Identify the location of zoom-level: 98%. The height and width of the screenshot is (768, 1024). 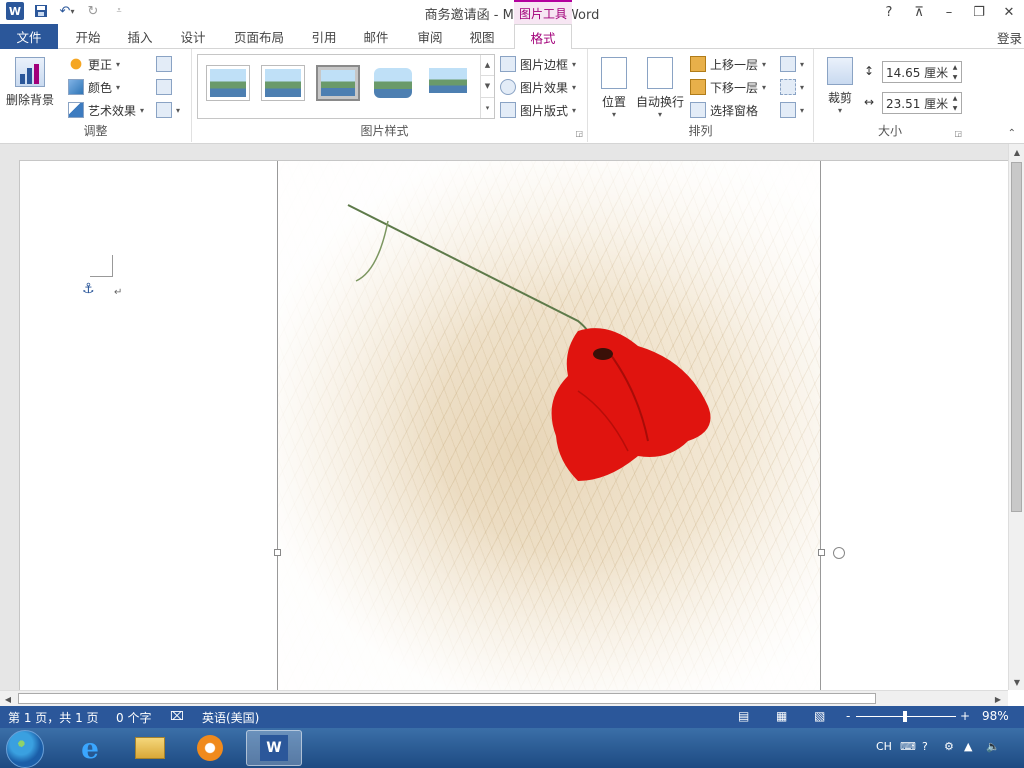
(995, 716).